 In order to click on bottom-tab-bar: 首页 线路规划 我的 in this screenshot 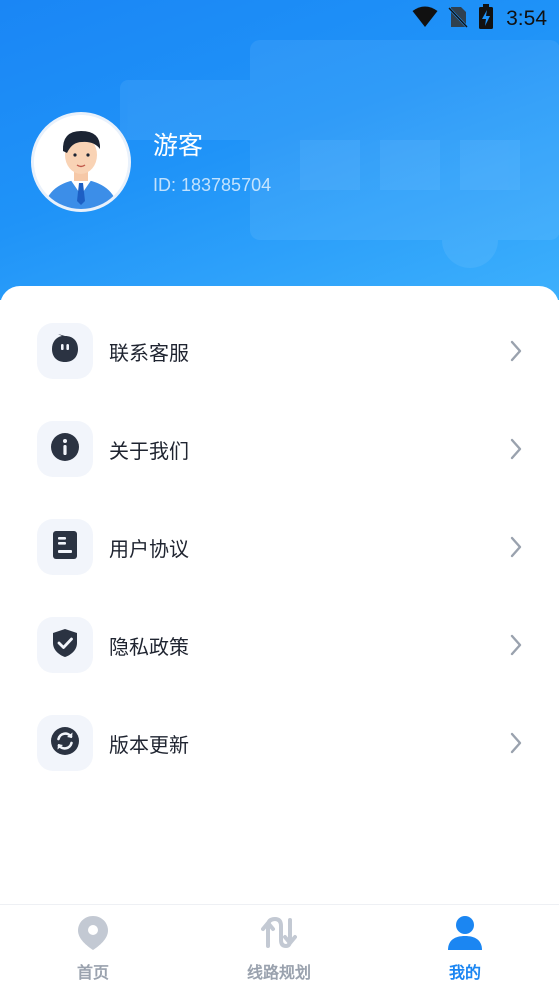, I will do `click(279, 949)`.